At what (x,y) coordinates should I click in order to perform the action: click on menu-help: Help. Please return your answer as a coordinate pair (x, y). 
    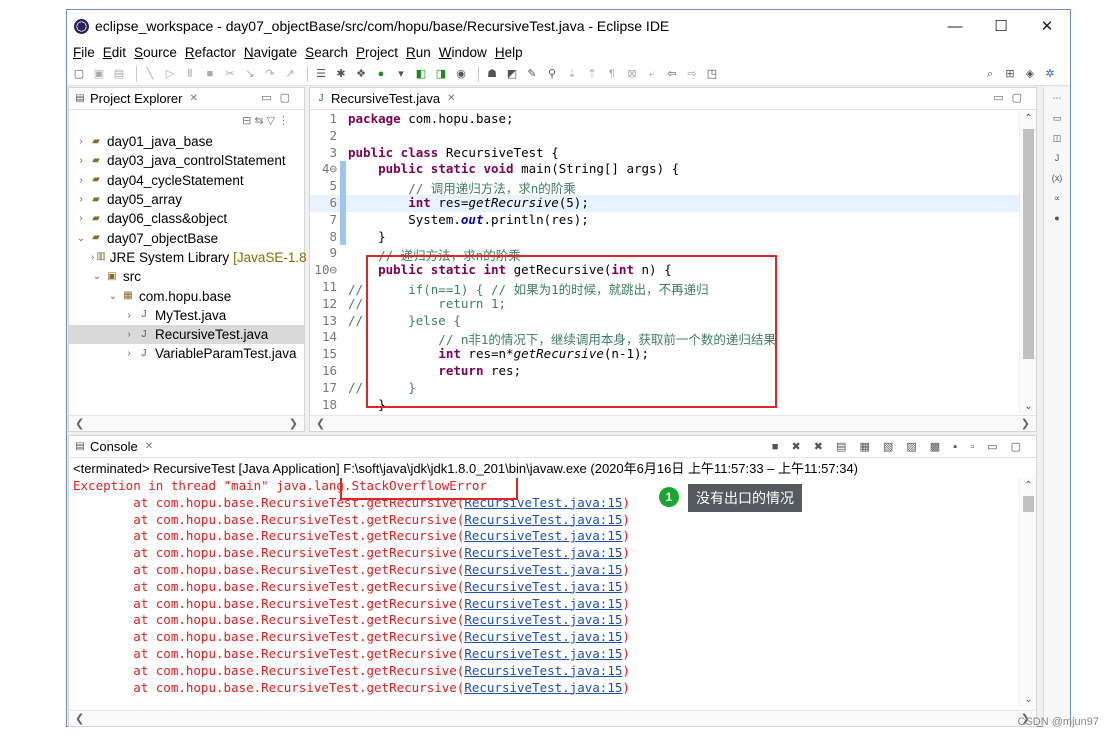
    Looking at the image, I should click on (509, 52).